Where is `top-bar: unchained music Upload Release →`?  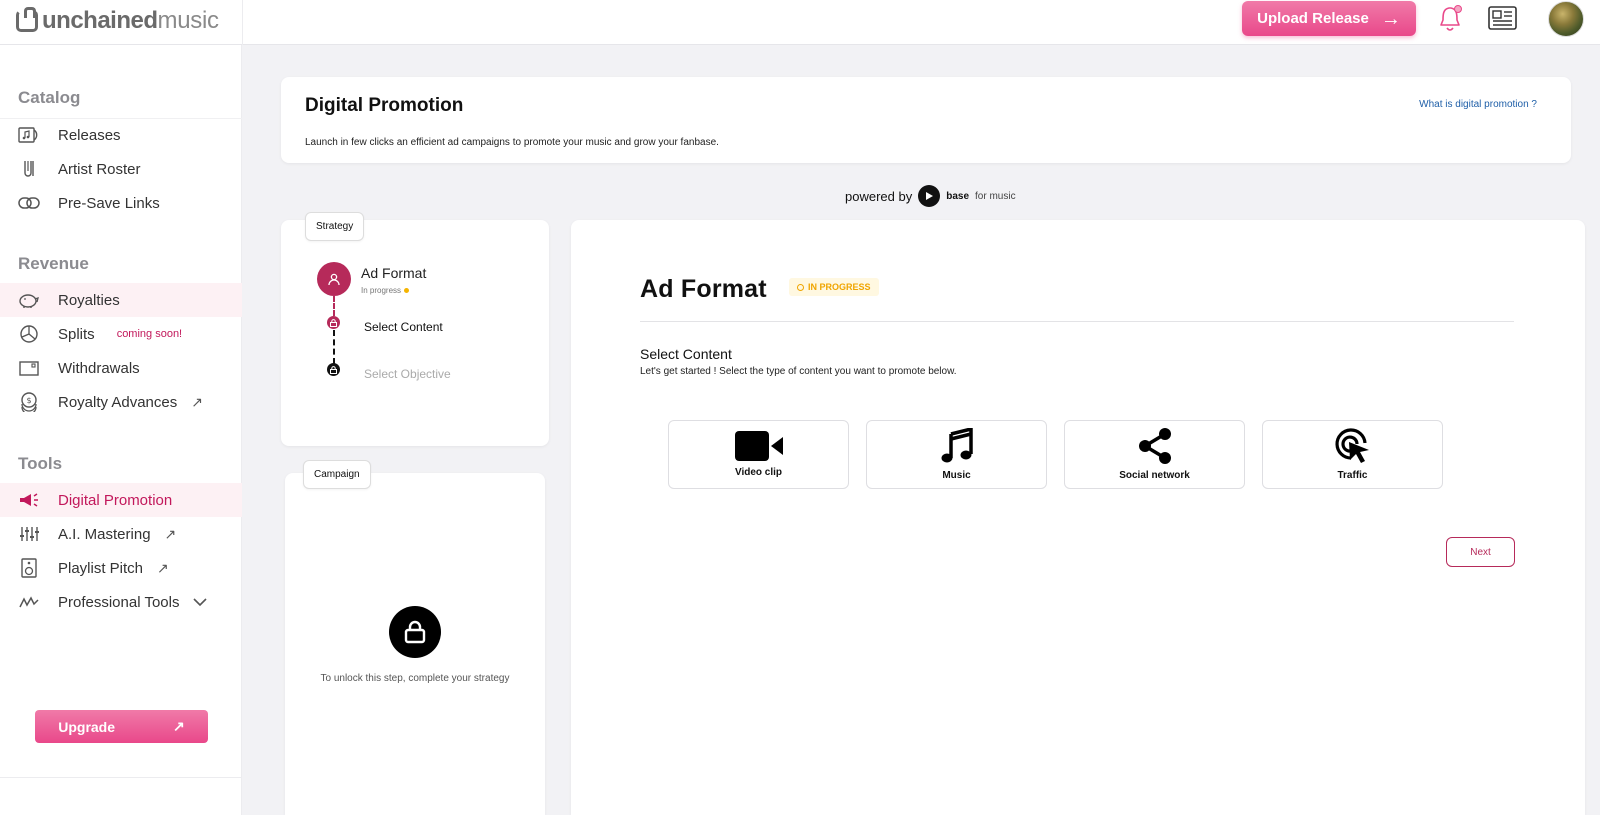 top-bar: unchained music Upload Release → is located at coordinates (800, 22).